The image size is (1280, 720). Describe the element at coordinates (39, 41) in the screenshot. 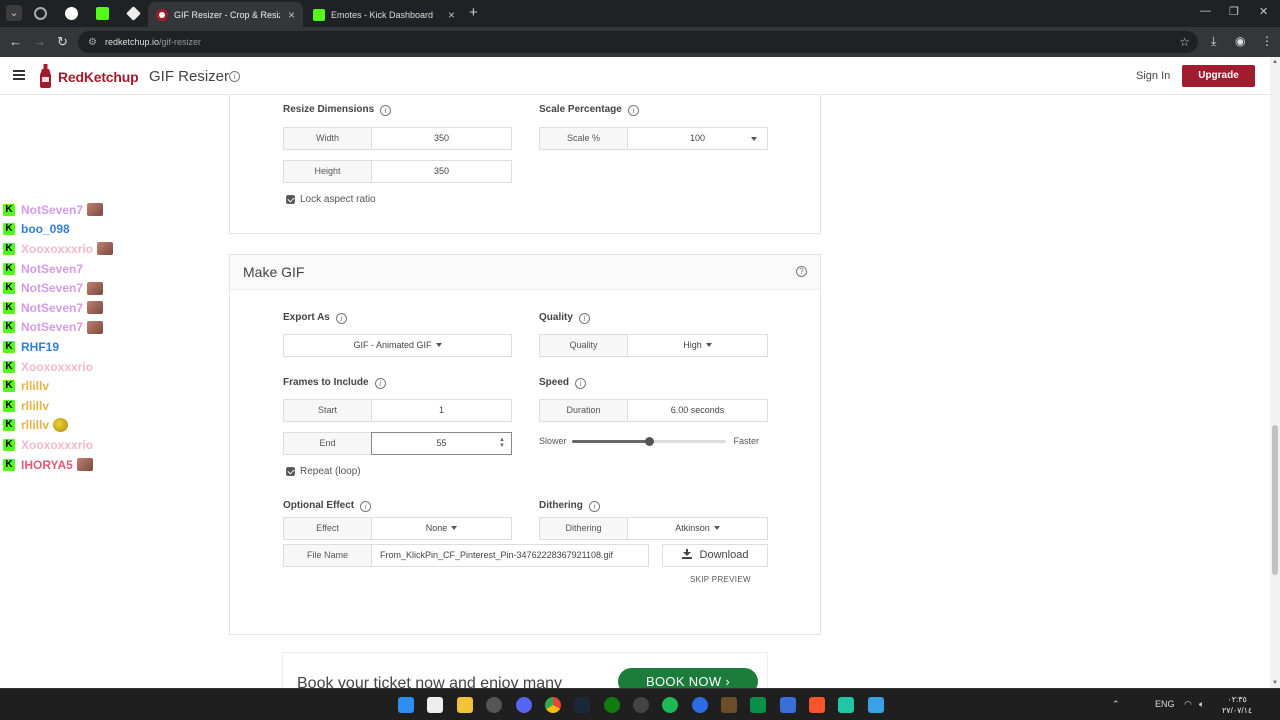

I see `forward-icon: →` at that location.